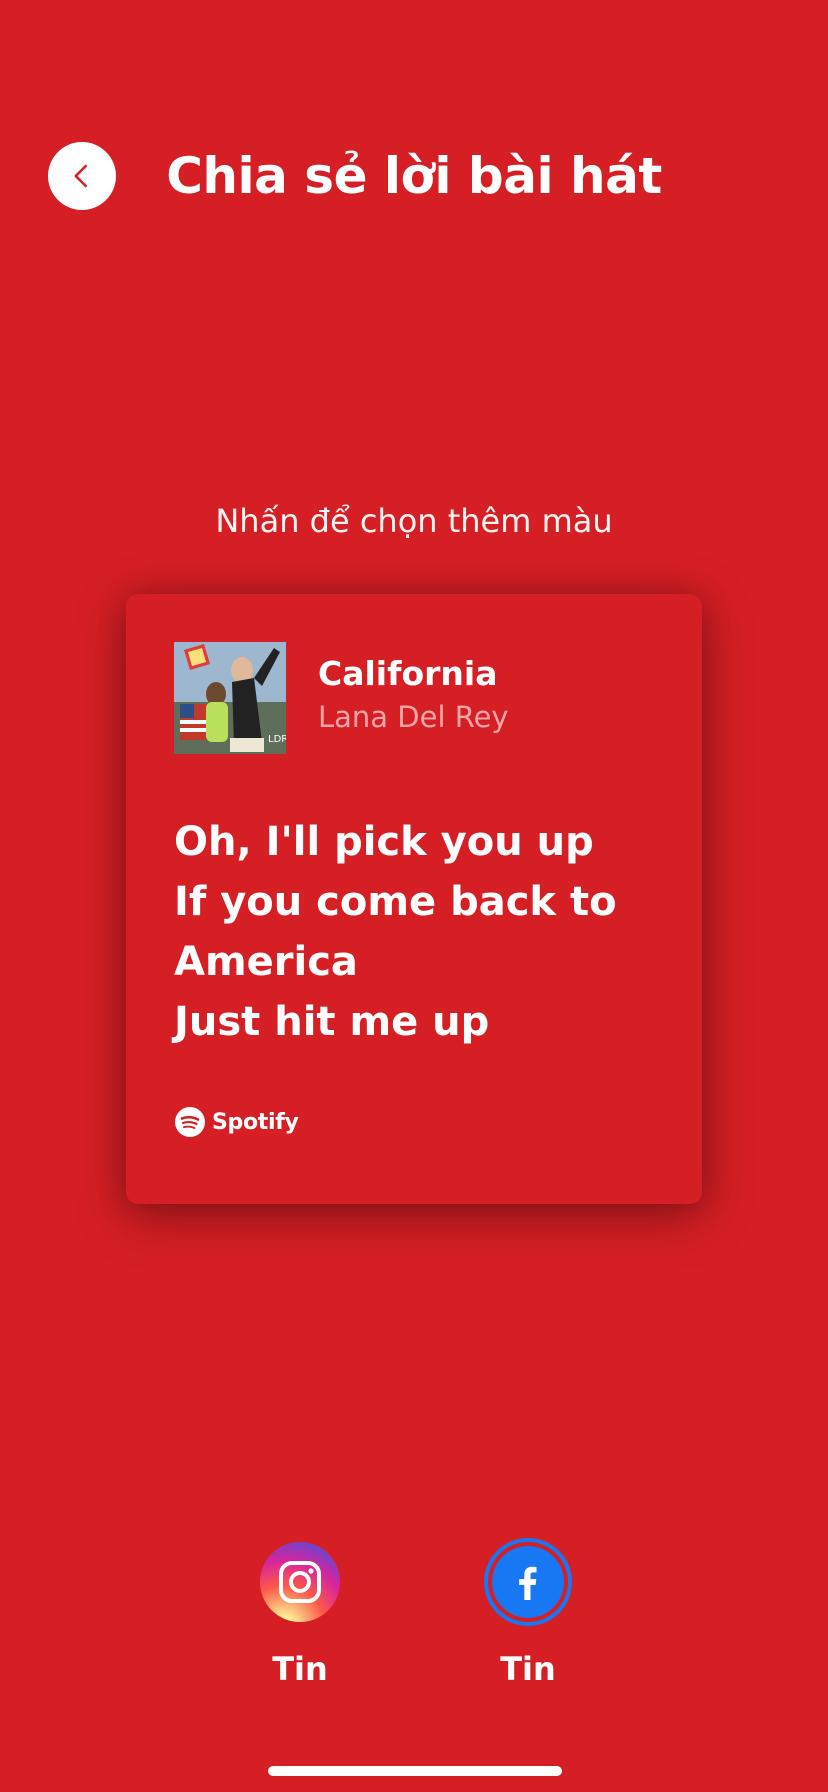 The width and height of the screenshot is (828, 1792). I want to click on page-title: Chia sẻ lời bài hát, so click(414, 176).